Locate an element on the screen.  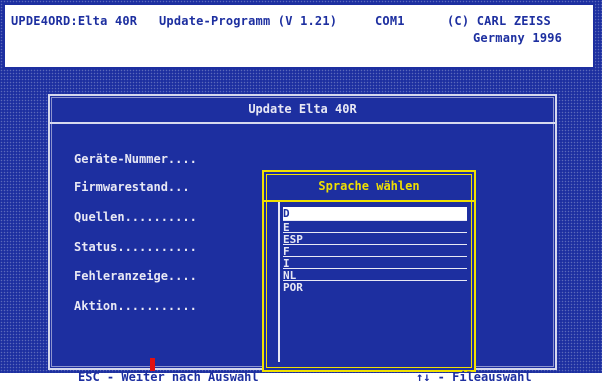
status-arrow-hint: ↑↓ - Fileauswahl is located at coordinates (474, 376).